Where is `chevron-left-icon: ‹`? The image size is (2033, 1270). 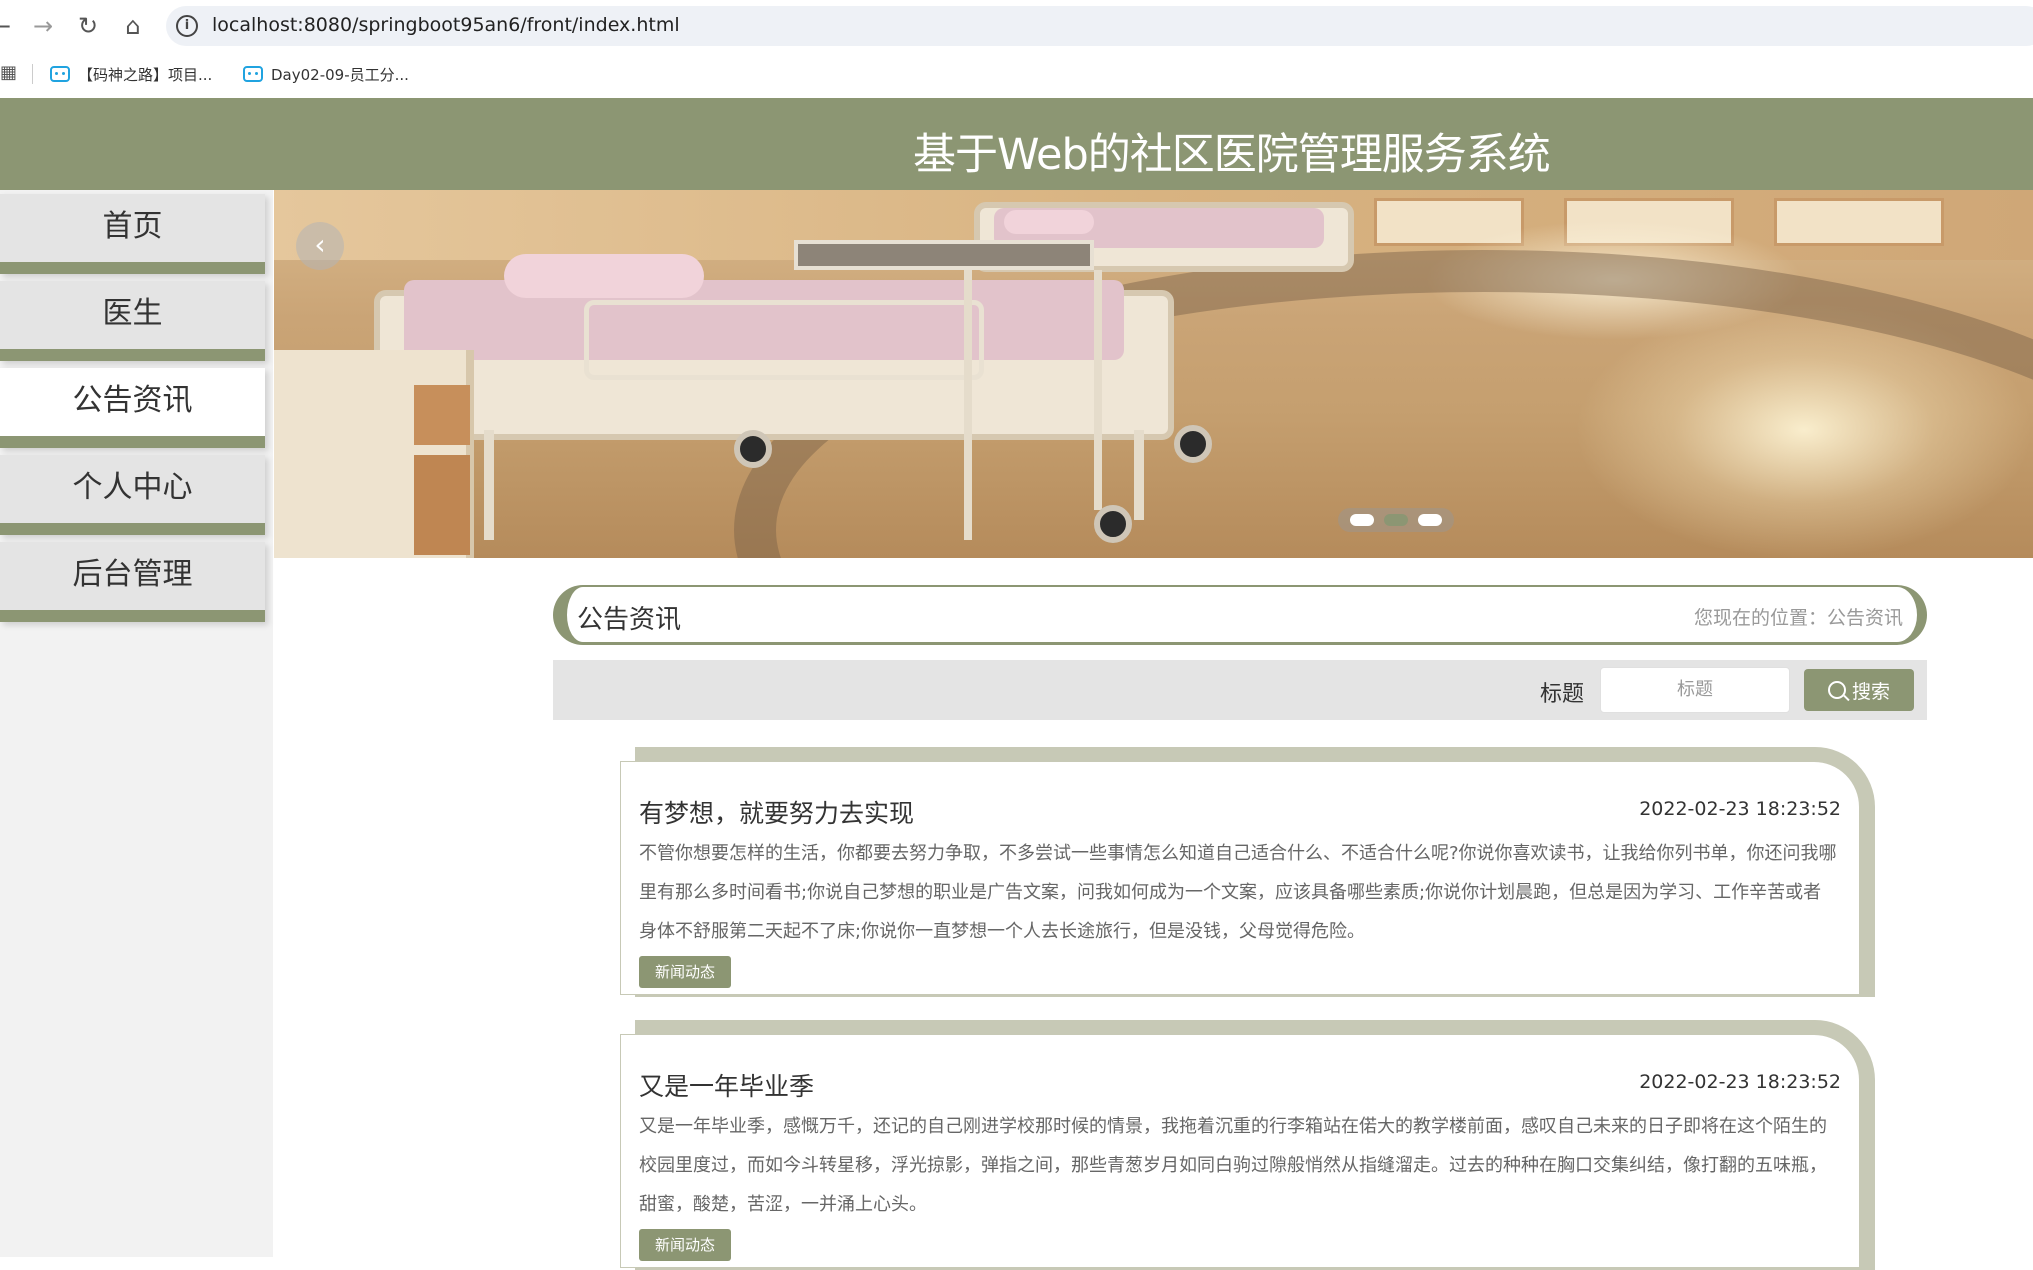 chevron-left-icon: ‹ is located at coordinates (320, 246).